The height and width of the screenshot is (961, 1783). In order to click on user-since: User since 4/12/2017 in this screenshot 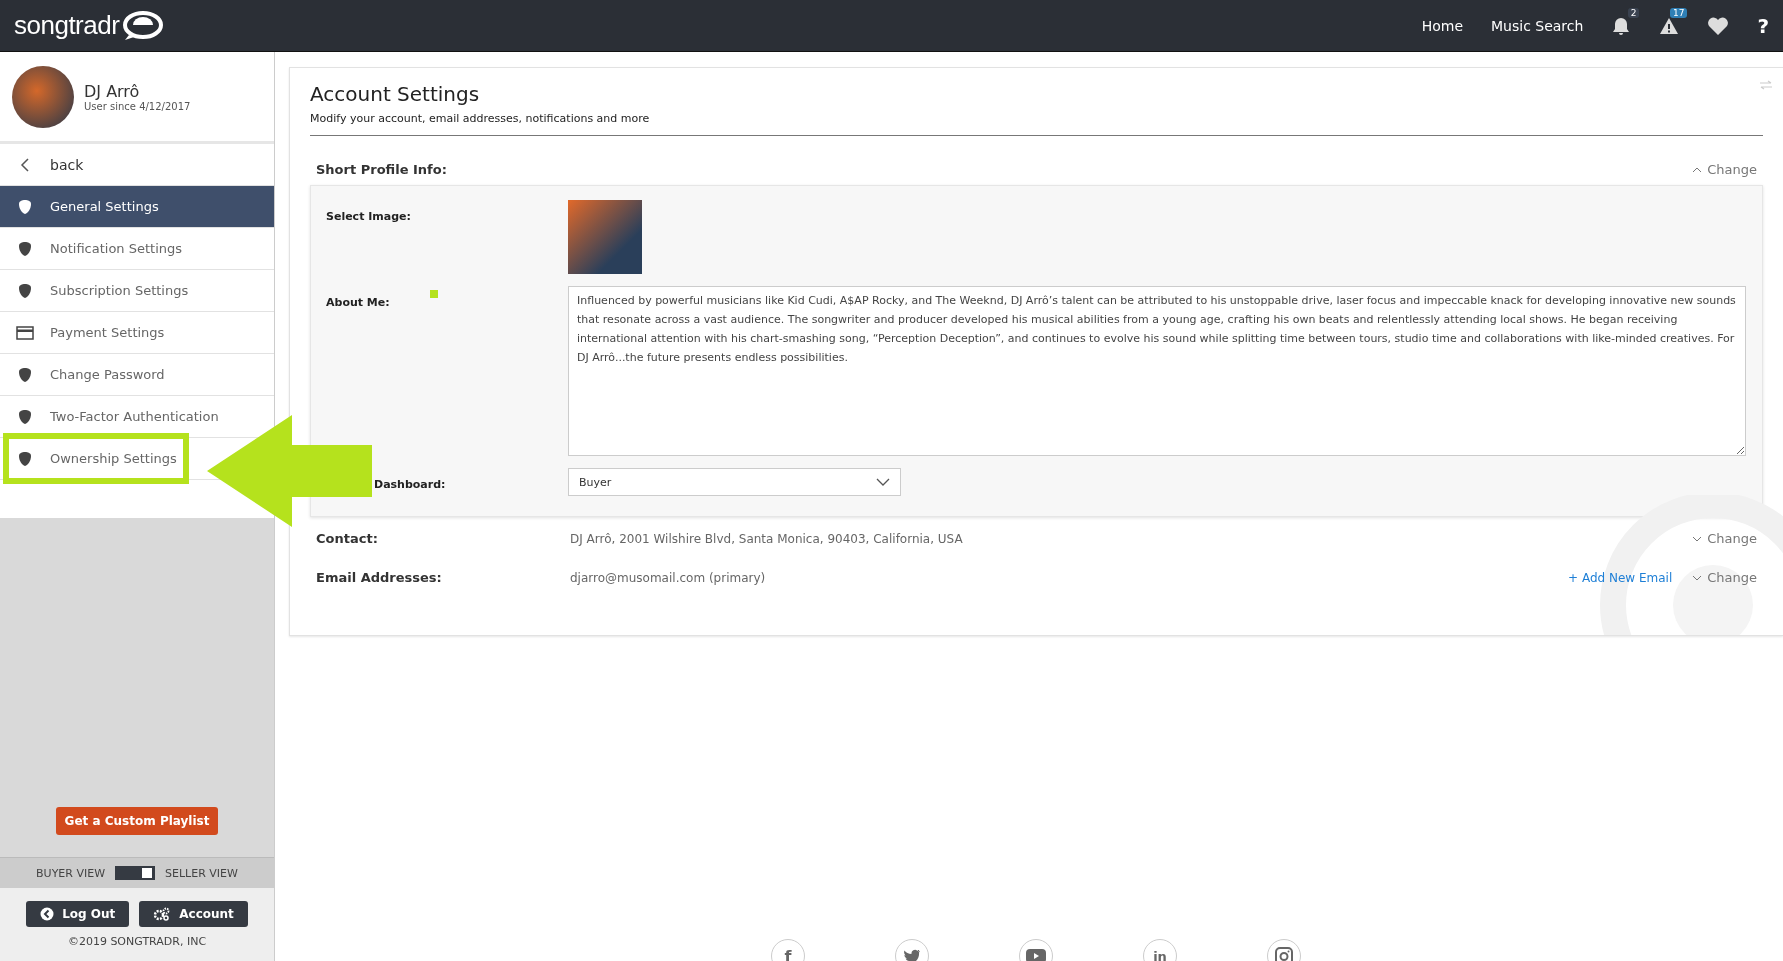, I will do `click(137, 106)`.